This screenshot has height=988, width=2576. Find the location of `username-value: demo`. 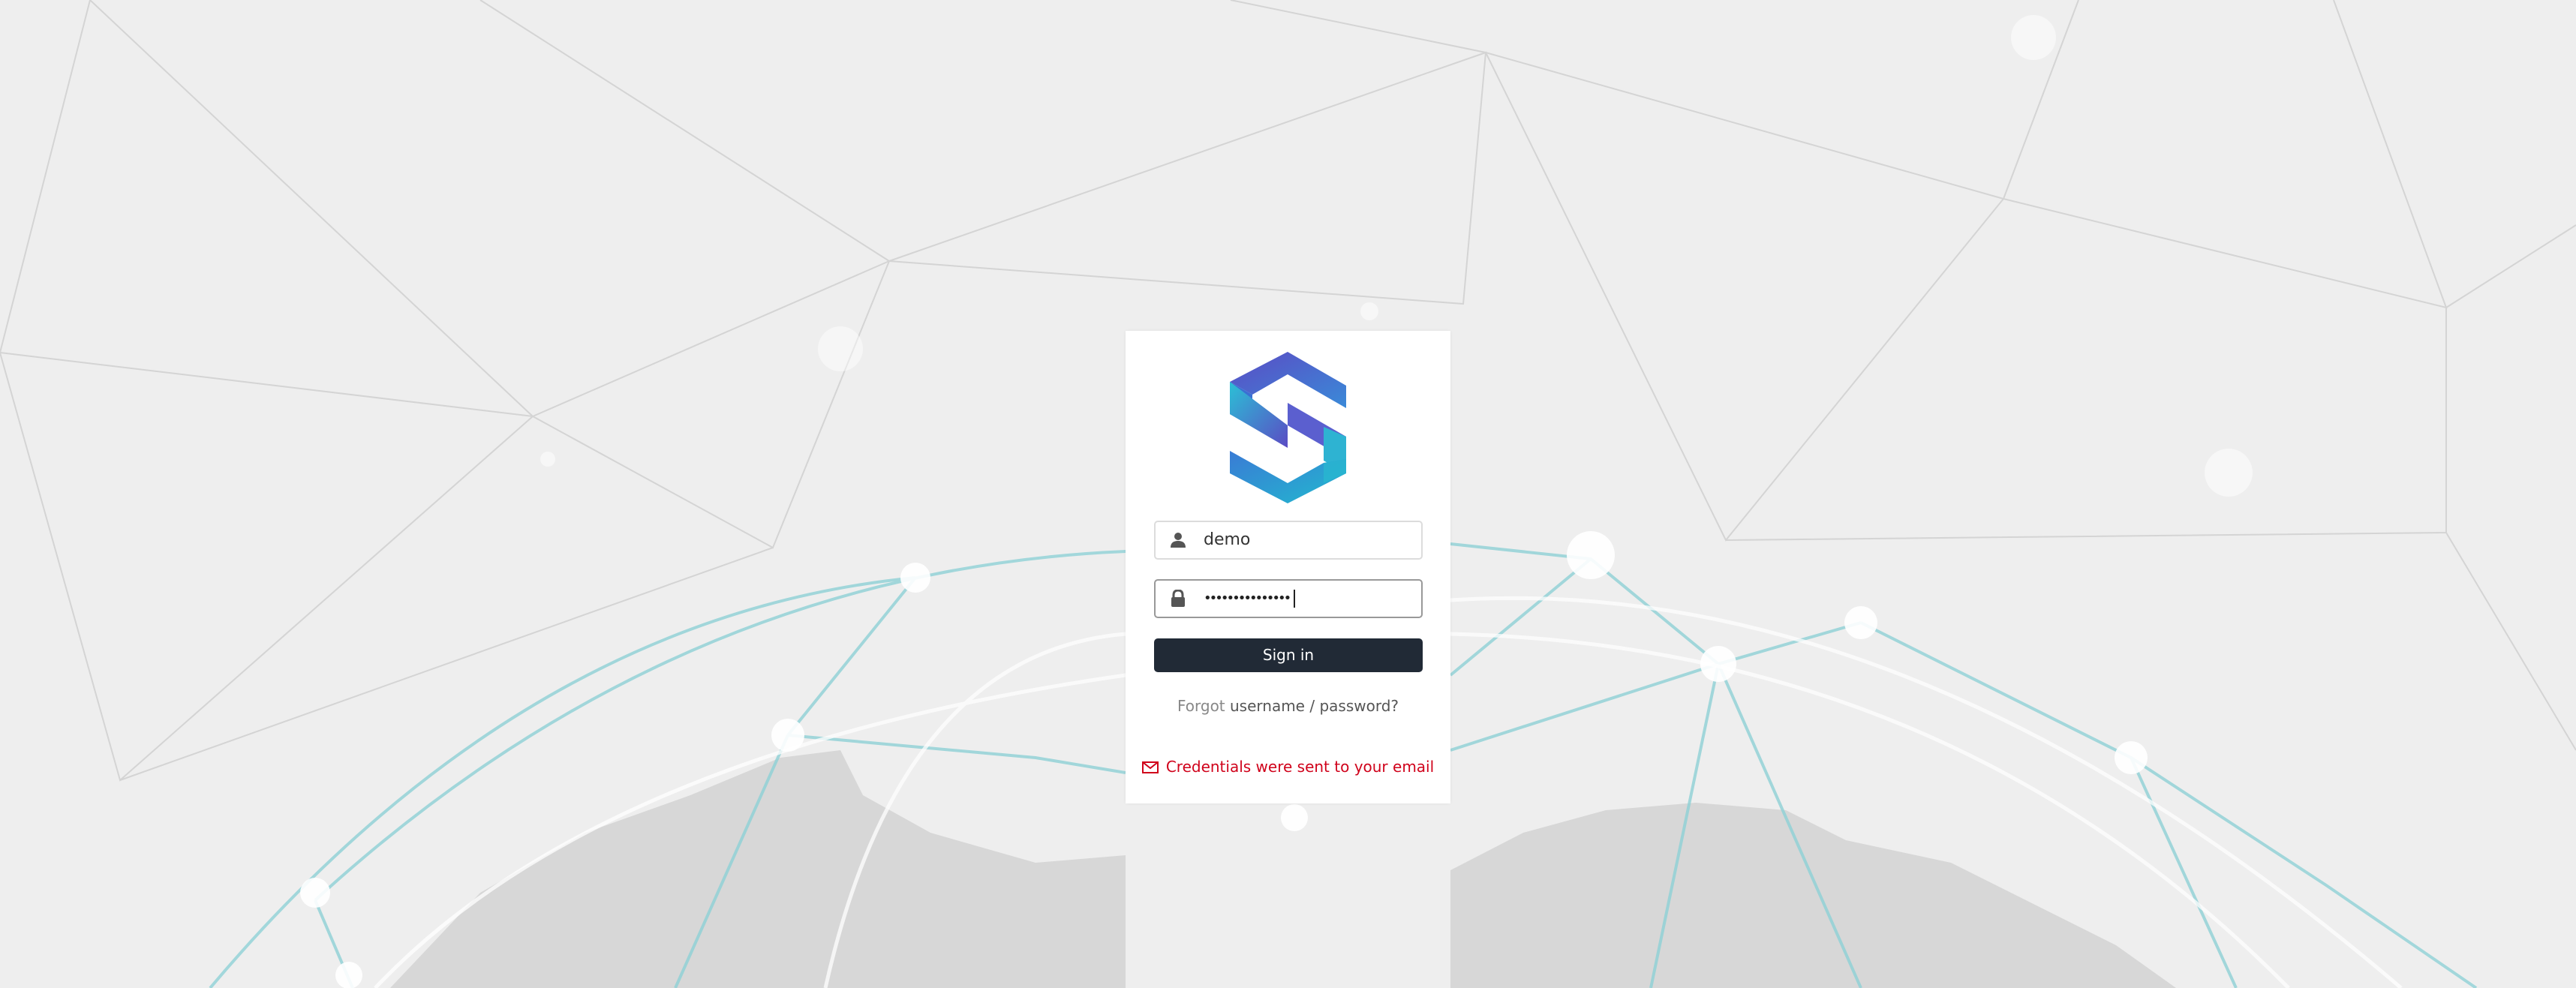

username-value: demo is located at coordinates (1227, 539).